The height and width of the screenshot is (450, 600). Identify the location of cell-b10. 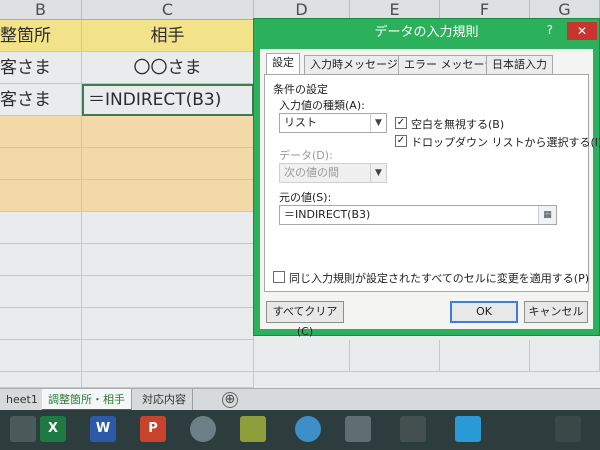
(41, 324).